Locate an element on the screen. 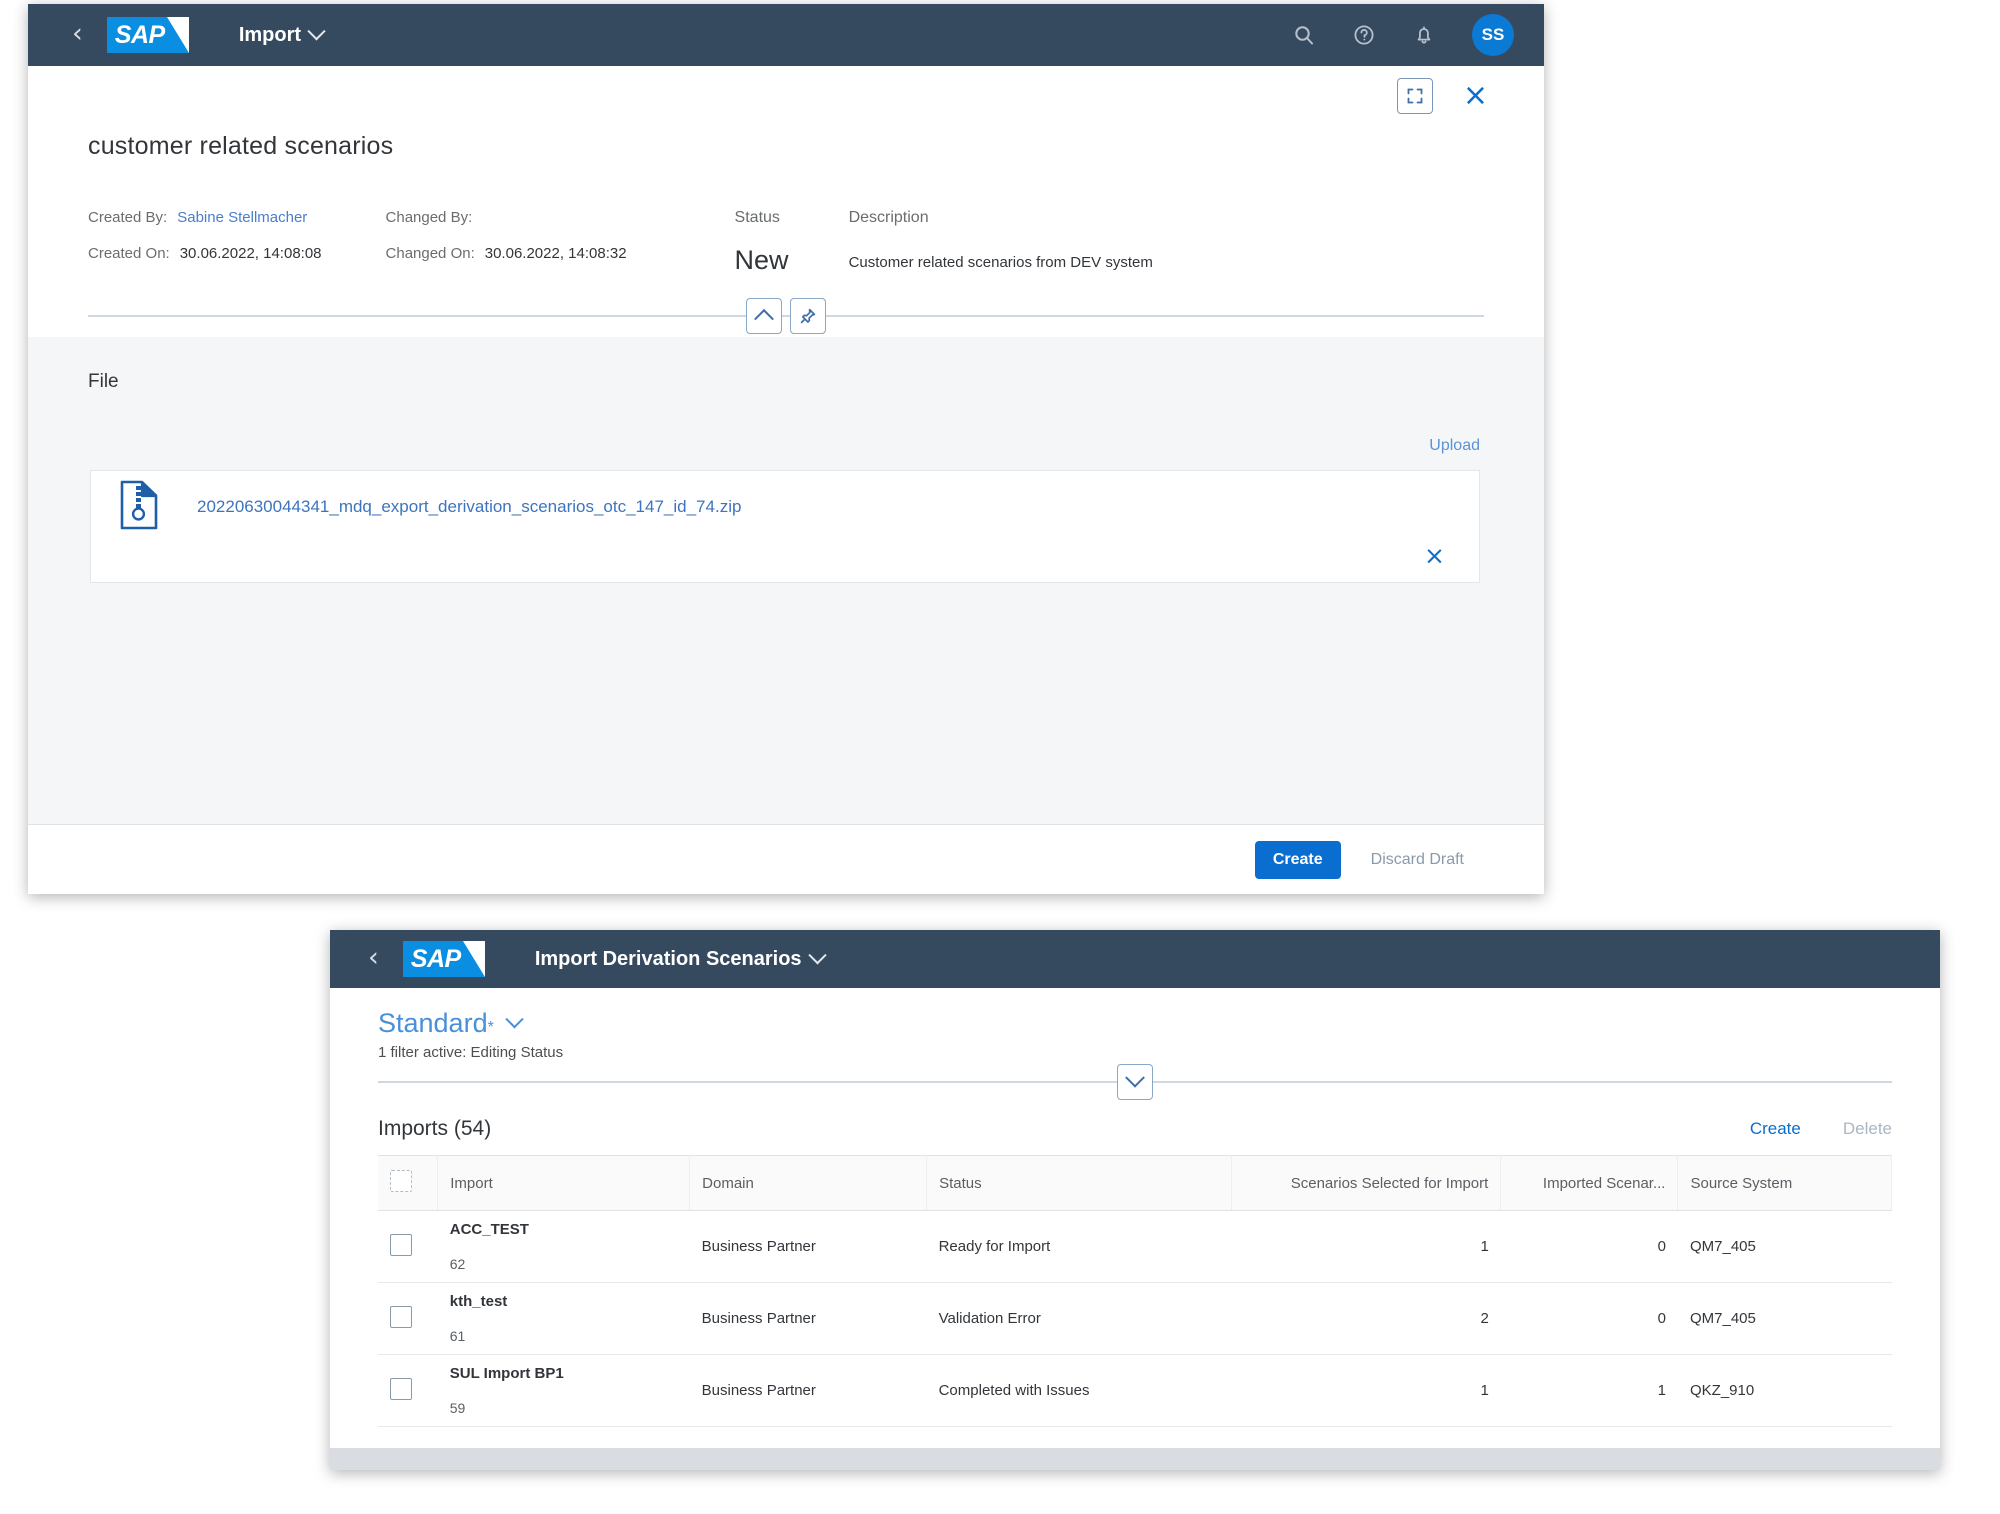 The image size is (2000, 1514). header-divider-buttons is located at coordinates (786, 316).